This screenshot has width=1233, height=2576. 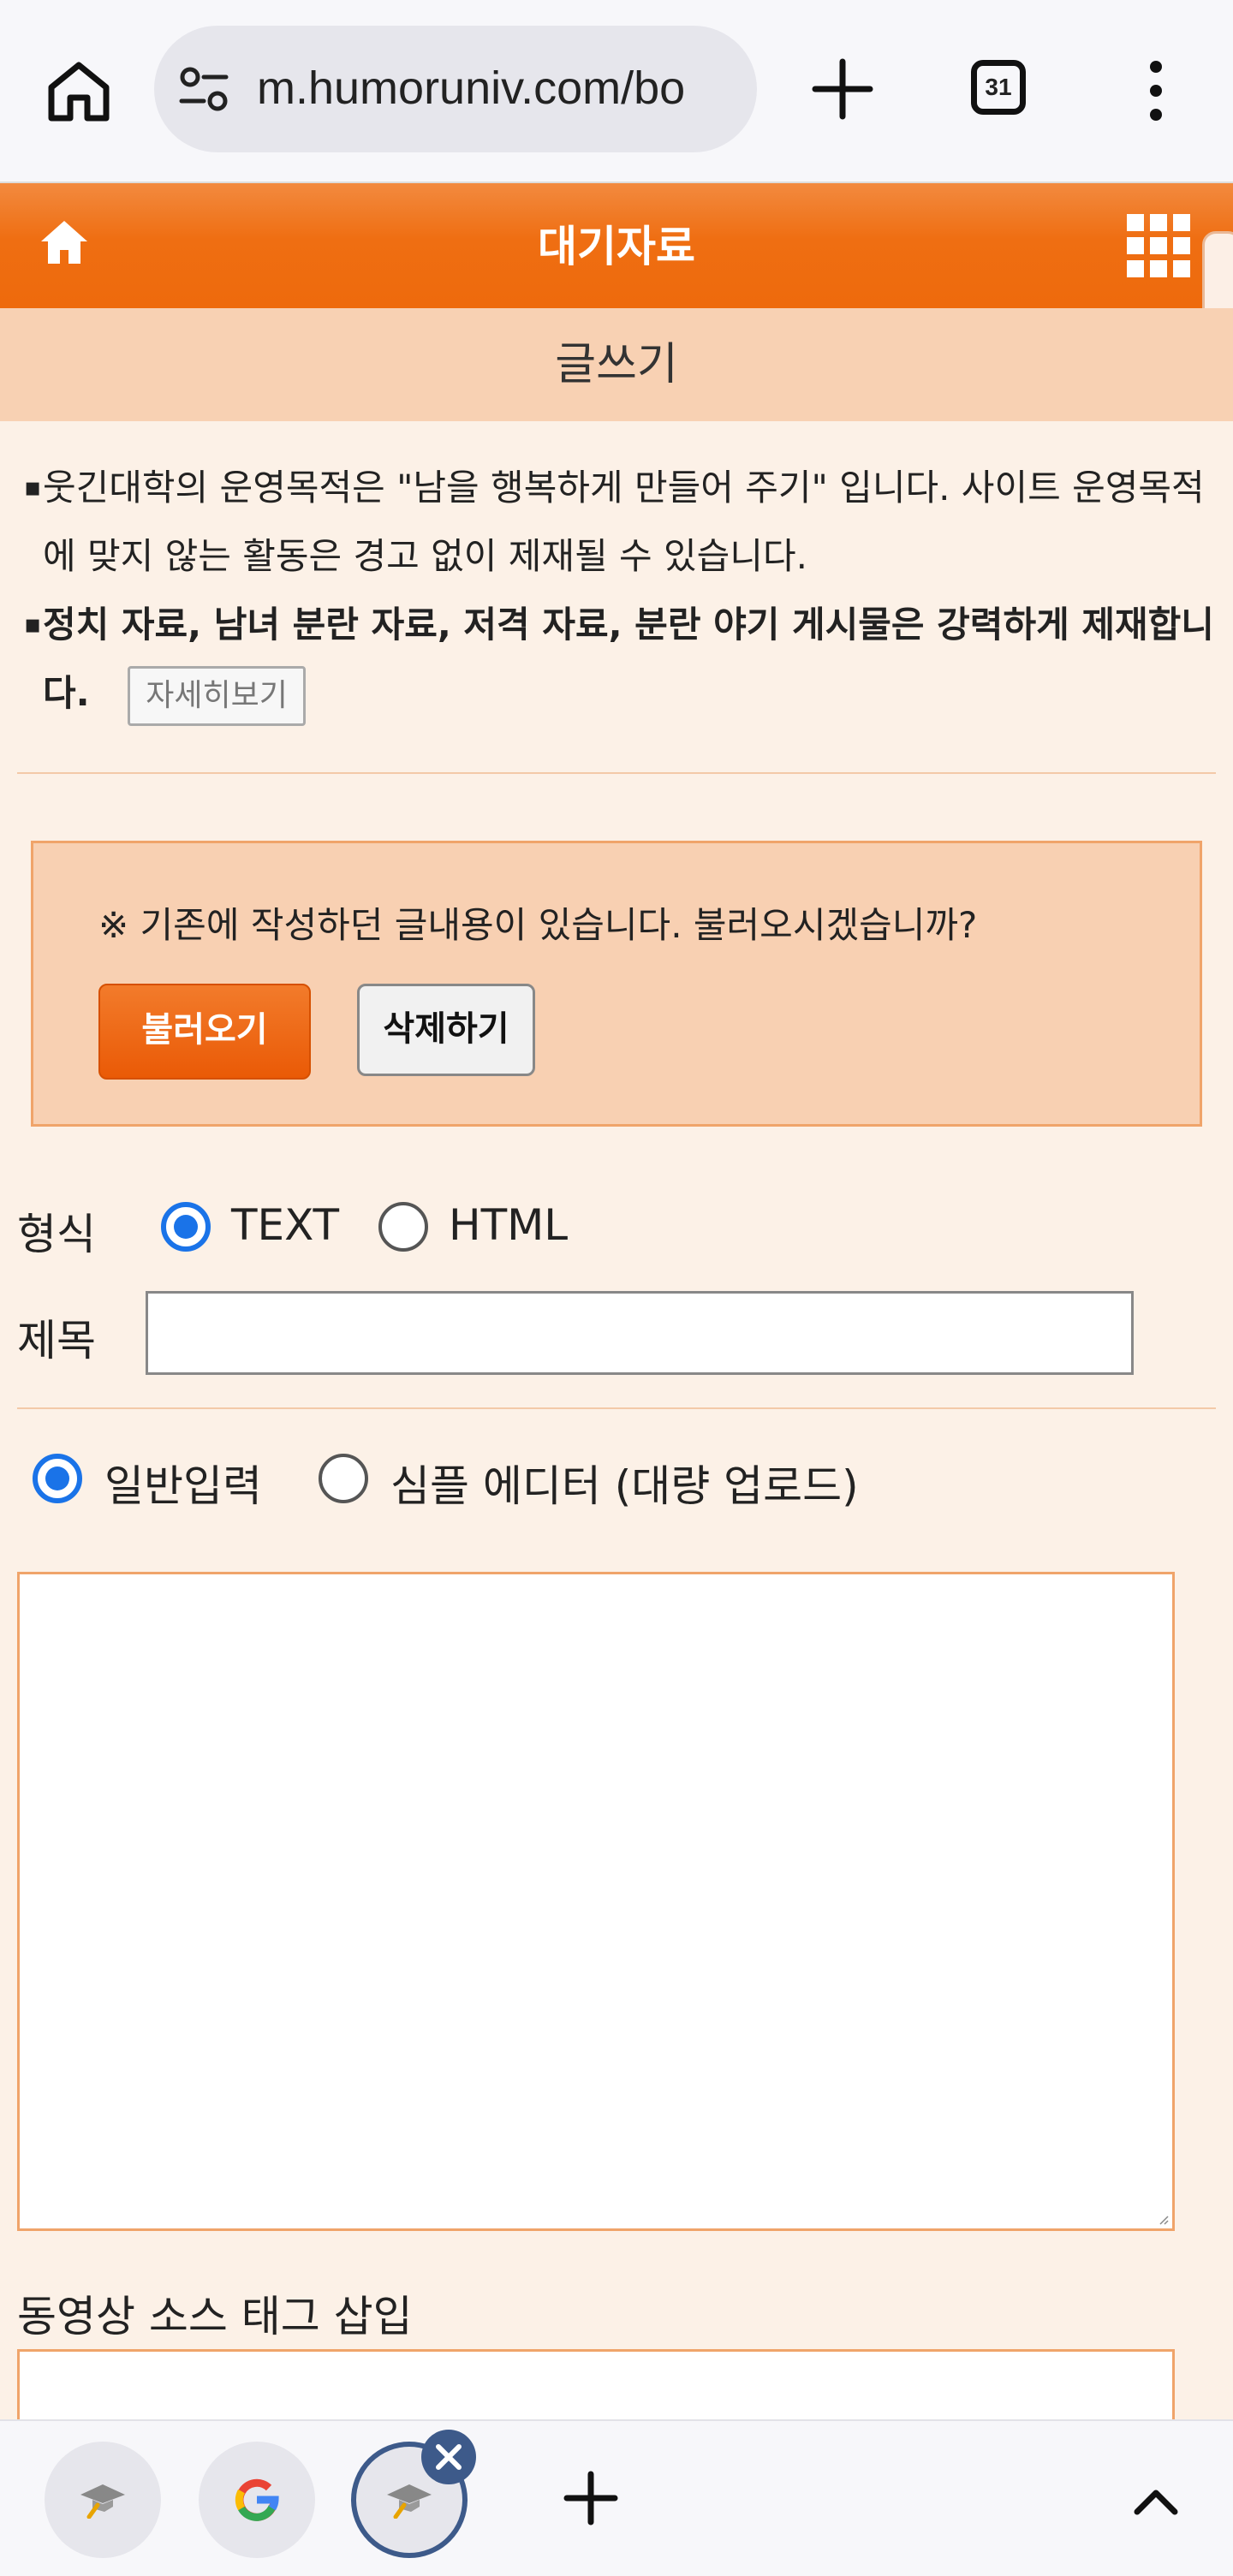 I want to click on menu-grid-icon, so click(x=1158, y=245).